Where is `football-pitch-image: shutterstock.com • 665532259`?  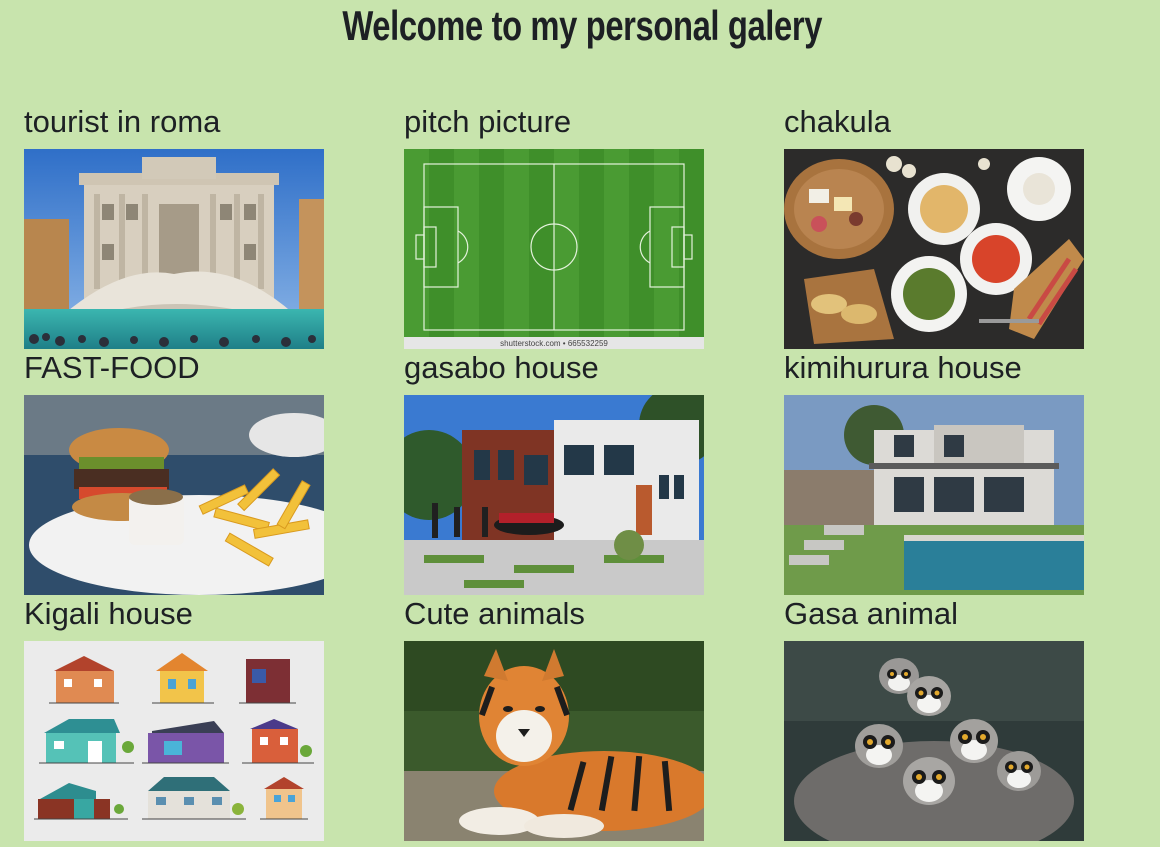
football-pitch-image: shutterstock.com • 665532259 is located at coordinates (554, 249).